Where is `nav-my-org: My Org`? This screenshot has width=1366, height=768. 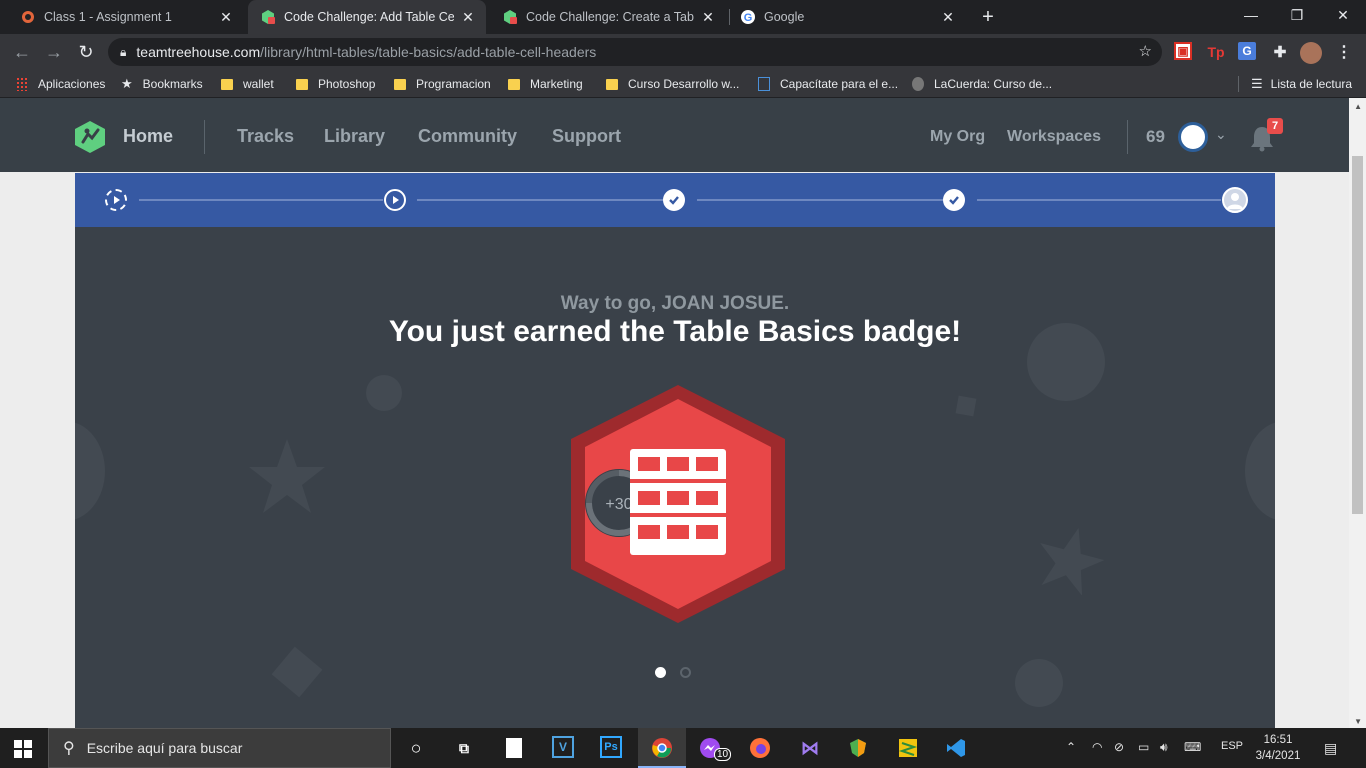
nav-my-org: My Org is located at coordinates (957, 137).